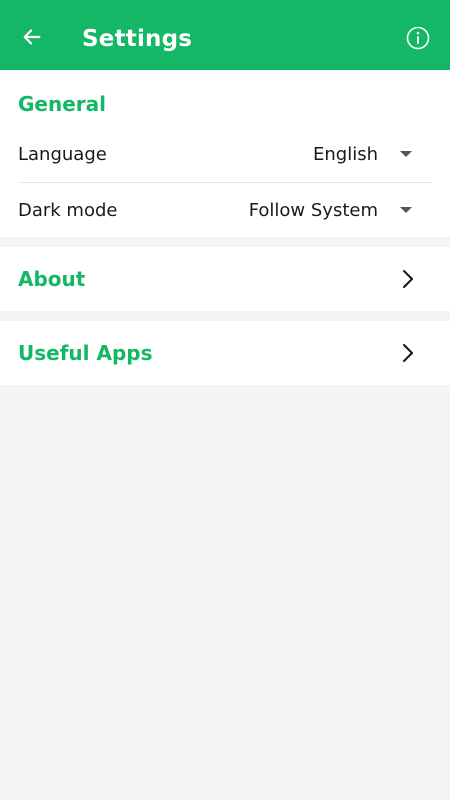 The width and height of the screenshot is (450, 800). I want to click on general-section-title: General, so click(62, 104).